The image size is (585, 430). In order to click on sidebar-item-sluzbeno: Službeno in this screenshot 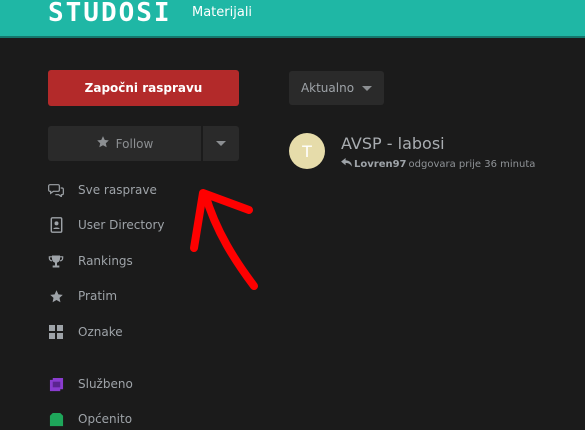, I will do `click(90, 384)`.